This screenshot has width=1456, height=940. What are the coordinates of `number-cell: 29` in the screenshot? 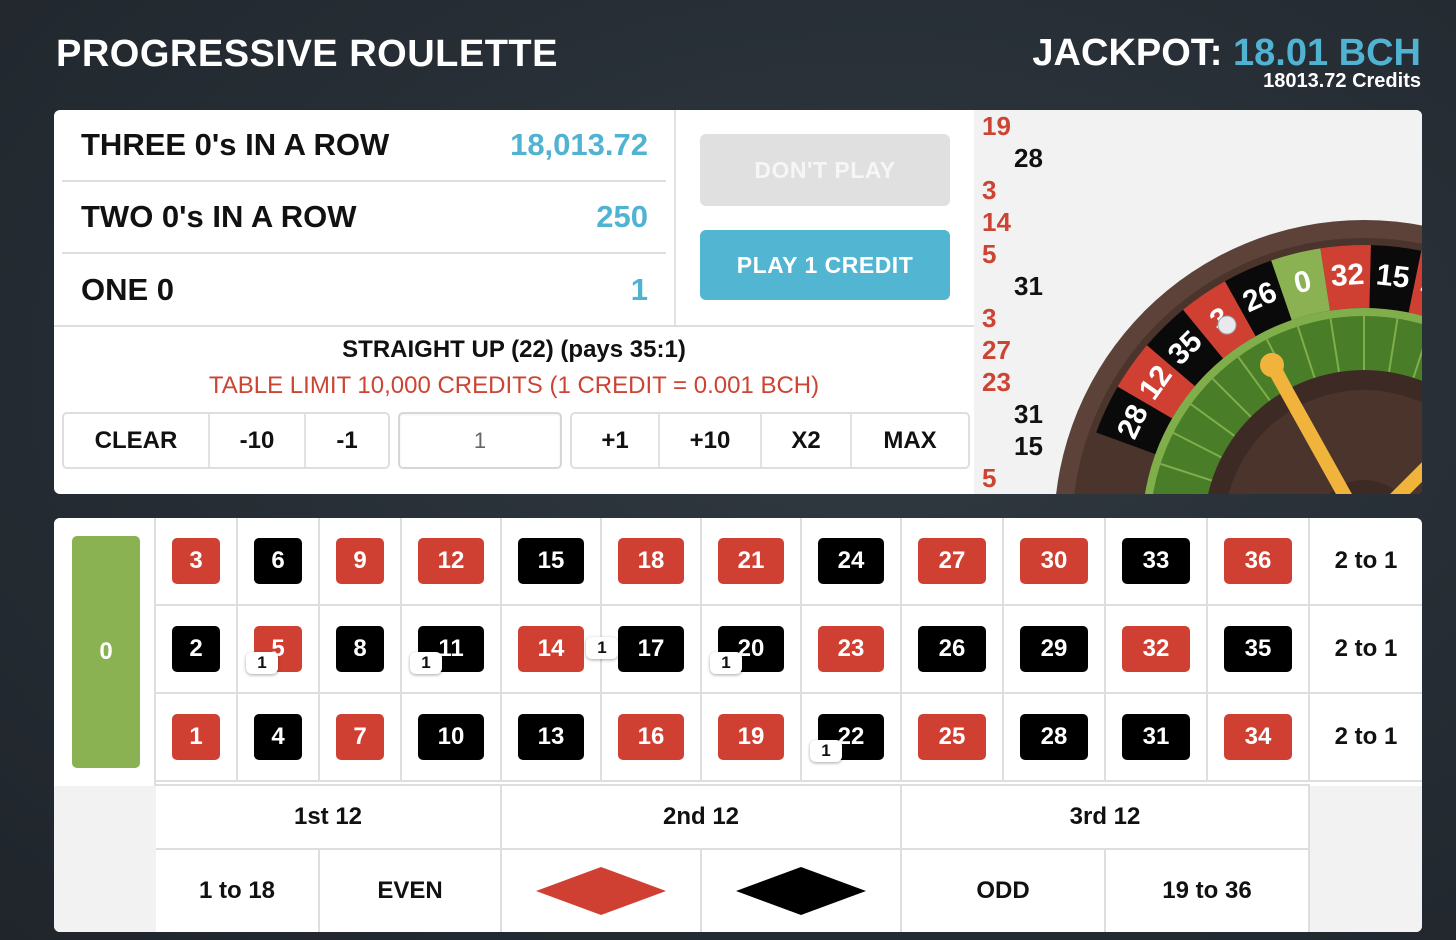 It's located at (1055, 650).